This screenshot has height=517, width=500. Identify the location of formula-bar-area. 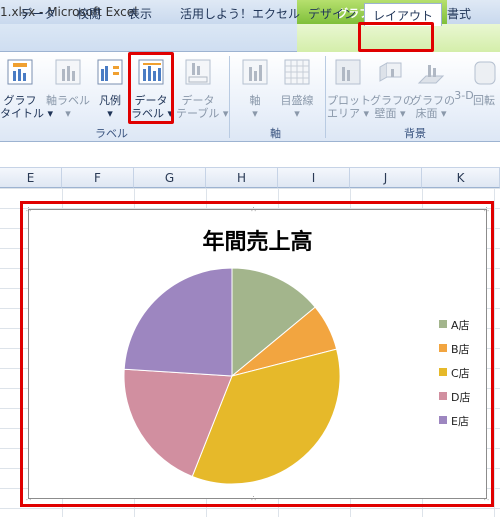
(250, 155).